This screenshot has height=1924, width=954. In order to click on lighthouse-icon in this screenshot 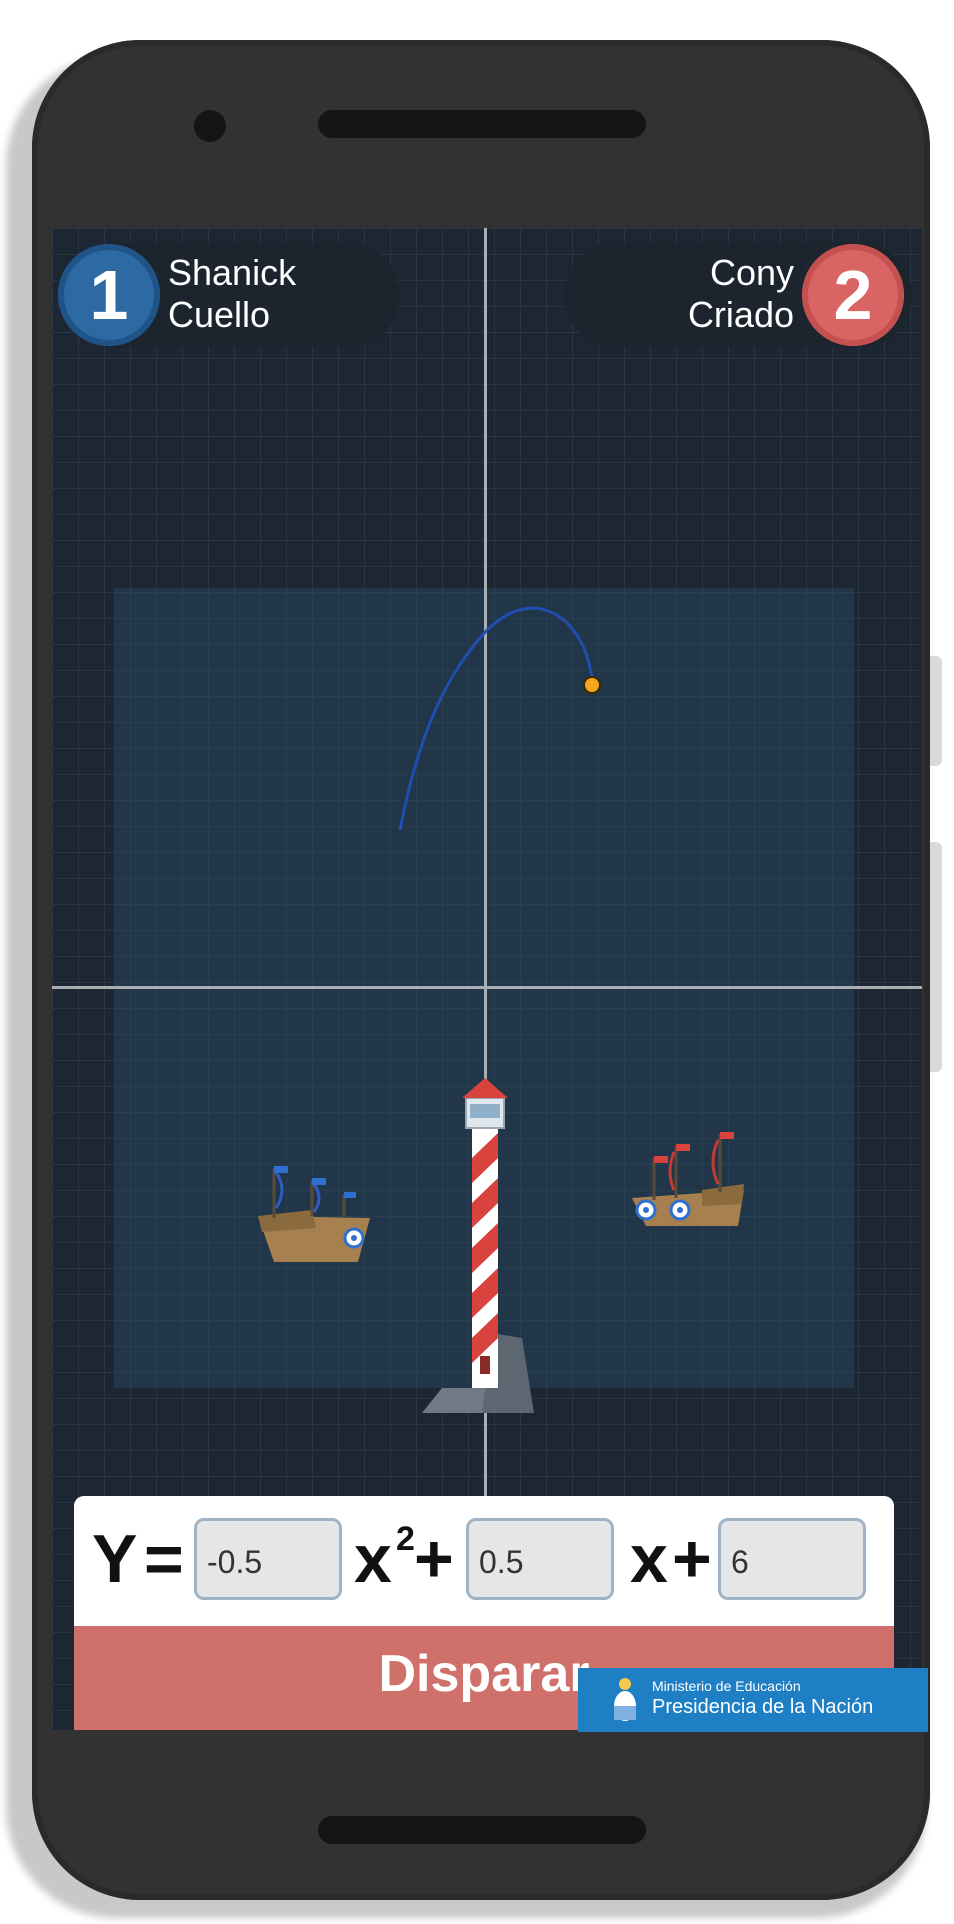, I will do `click(478, 1245)`.